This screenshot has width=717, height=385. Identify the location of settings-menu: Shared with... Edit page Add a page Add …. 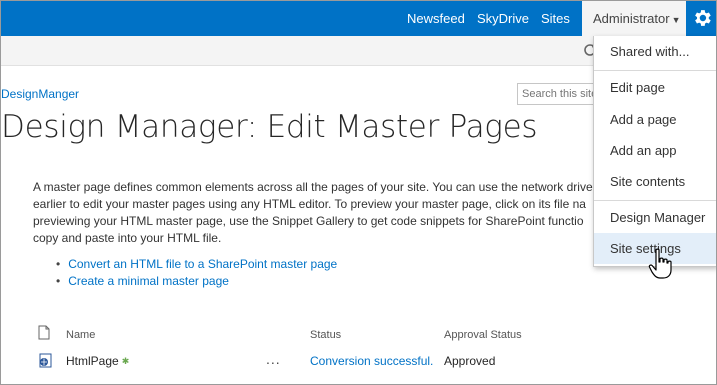
(654, 151).